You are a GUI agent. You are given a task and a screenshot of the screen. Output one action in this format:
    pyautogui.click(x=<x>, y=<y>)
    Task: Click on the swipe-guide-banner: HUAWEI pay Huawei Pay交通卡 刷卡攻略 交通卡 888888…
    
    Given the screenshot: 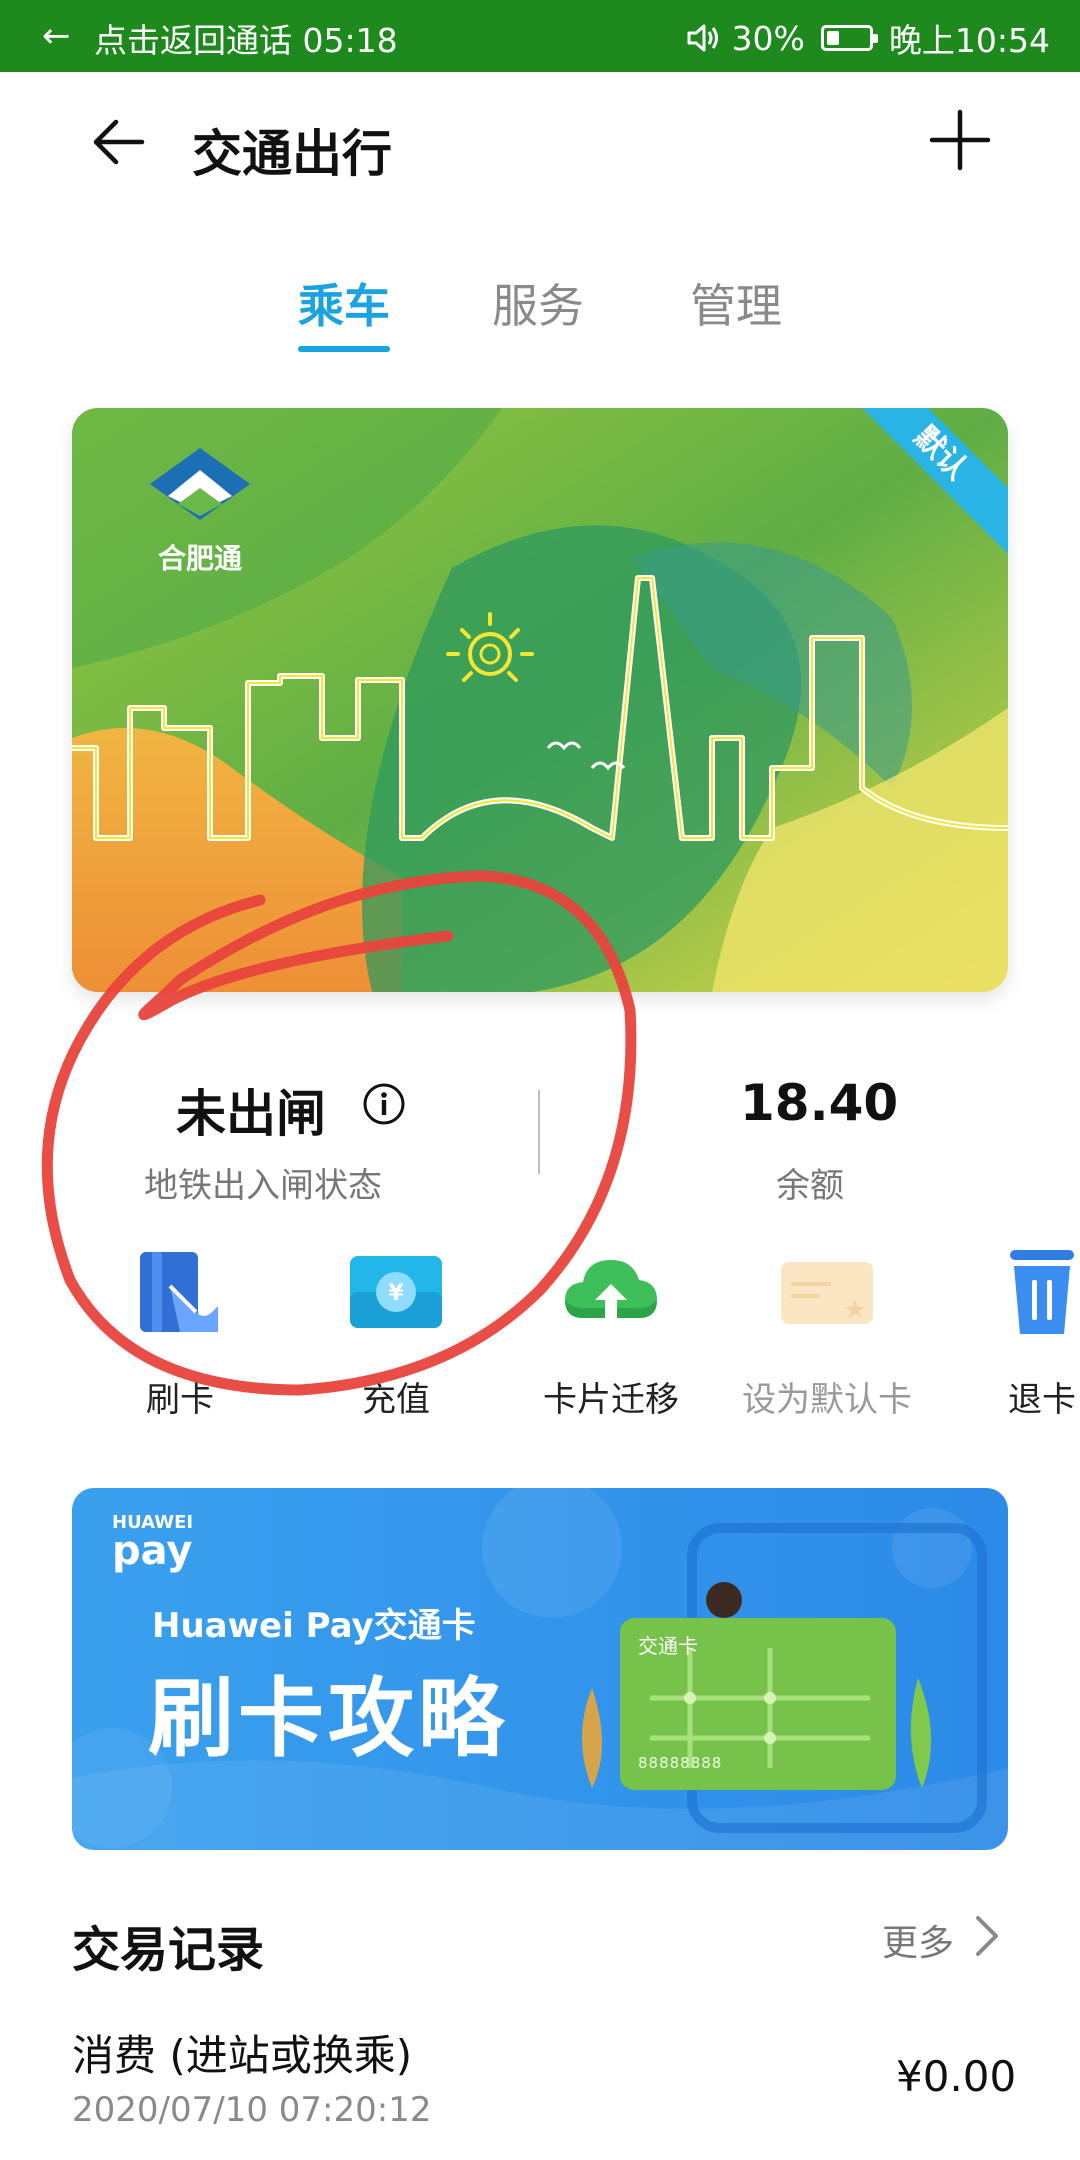 What is the action you would take?
    pyautogui.click(x=540, y=1669)
    